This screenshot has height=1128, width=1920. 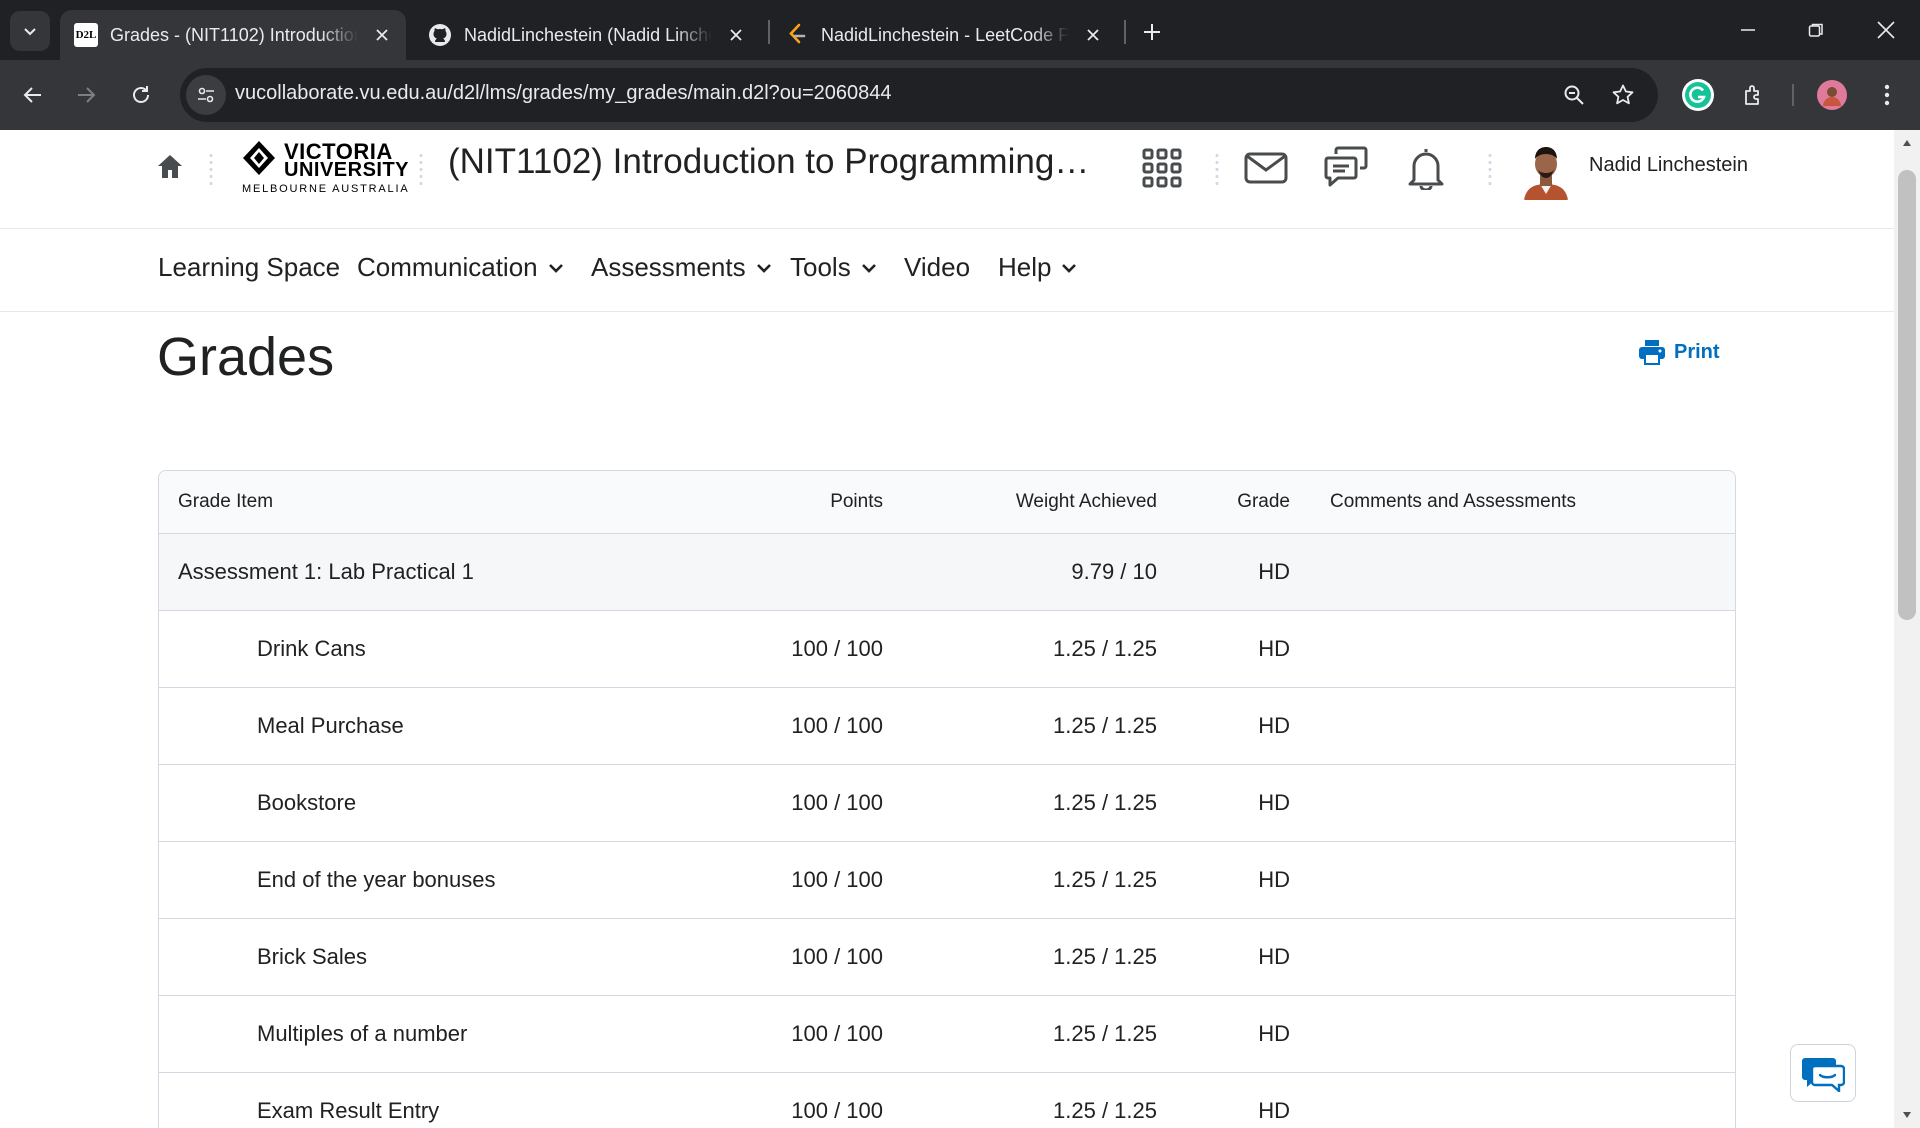 I want to click on back-button, so click(x=33, y=95).